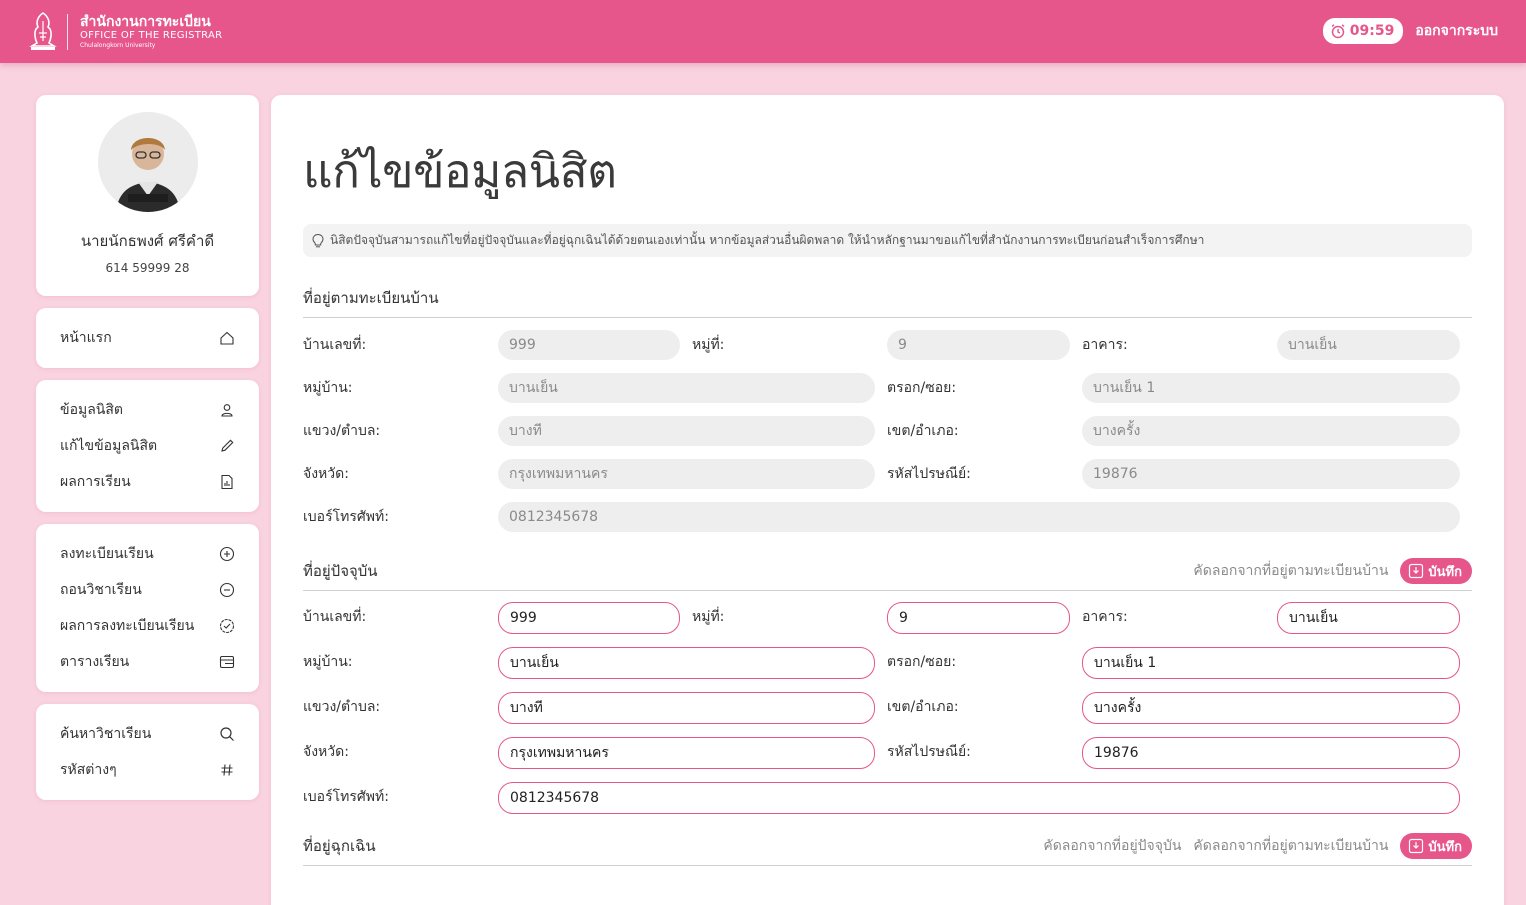 The height and width of the screenshot is (905, 1526). I want to click on session-timer: 09:59, so click(1363, 31).